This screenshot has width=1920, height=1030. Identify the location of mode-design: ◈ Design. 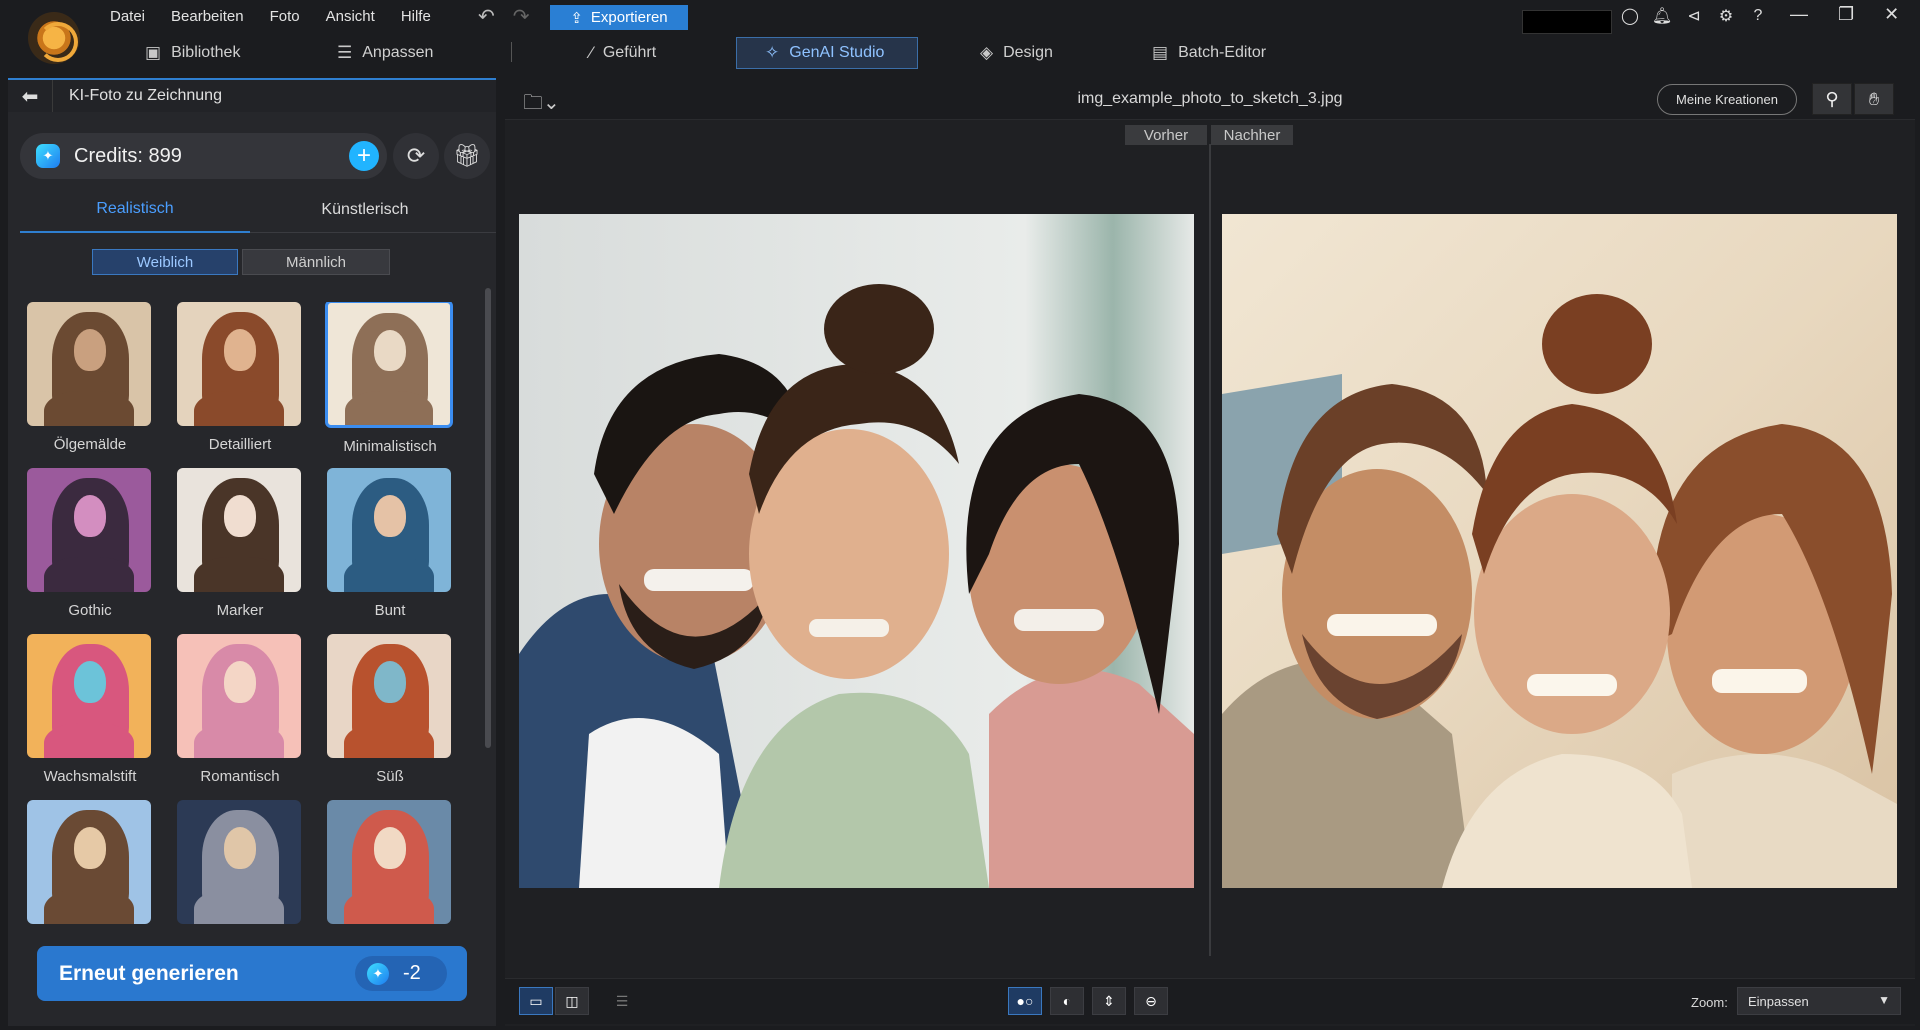
(1016, 53).